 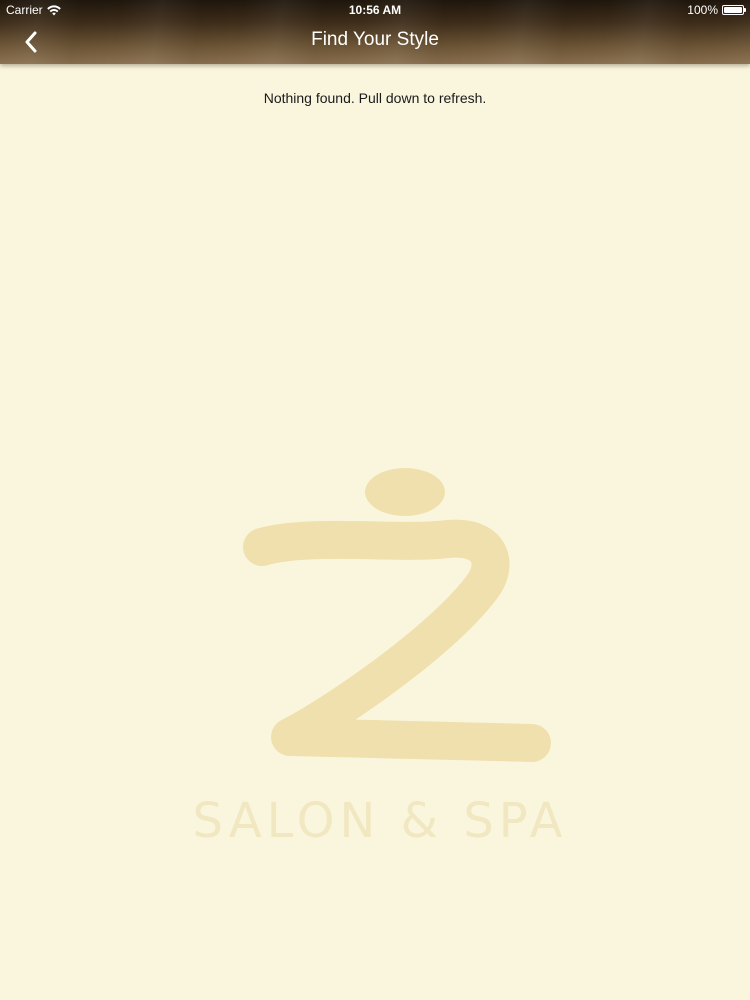 I want to click on page-title: Find Your Style, so click(x=375, y=39).